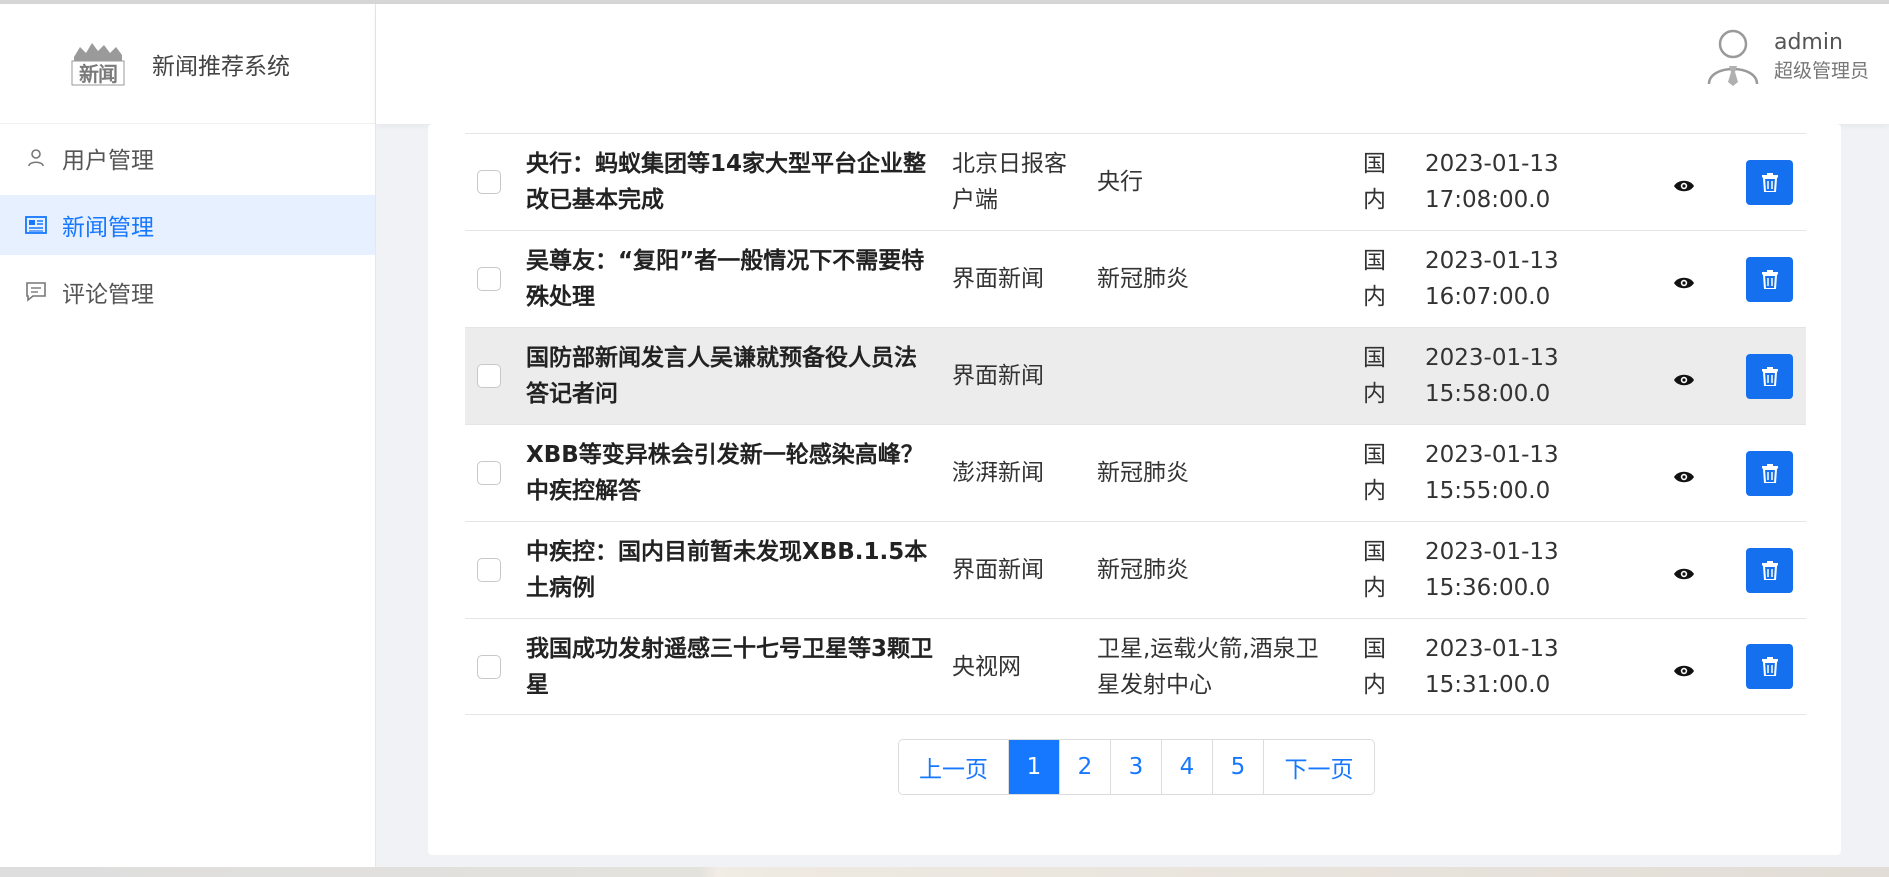 This screenshot has width=1889, height=877. What do you see at coordinates (1132, 64) in the screenshot?
I see `top-header: admin 超级管理员` at bounding box center [1132, 64].